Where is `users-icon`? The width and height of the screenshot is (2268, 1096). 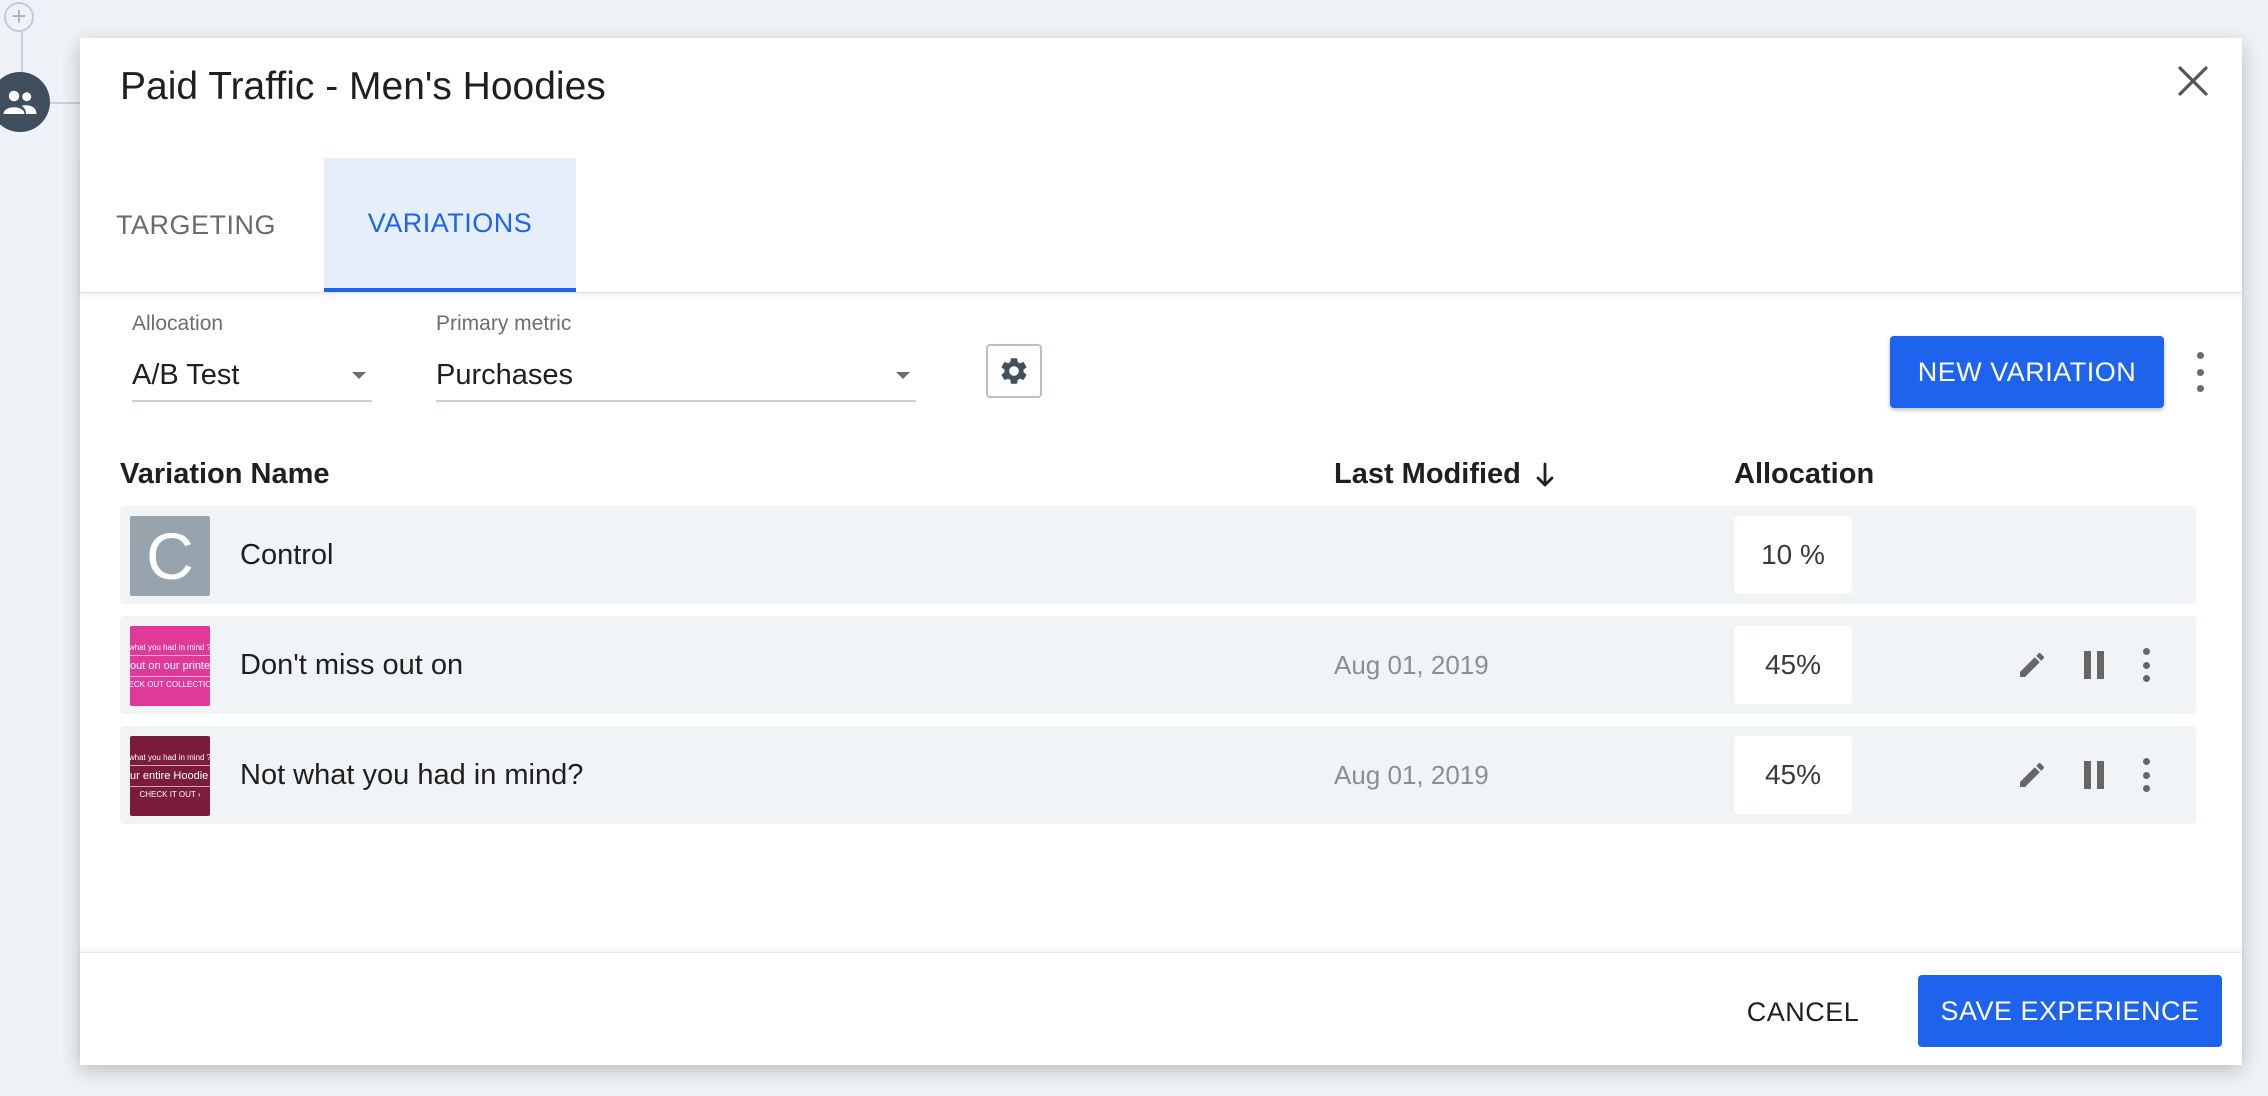 users-icon is located at coordinates (25, 102).